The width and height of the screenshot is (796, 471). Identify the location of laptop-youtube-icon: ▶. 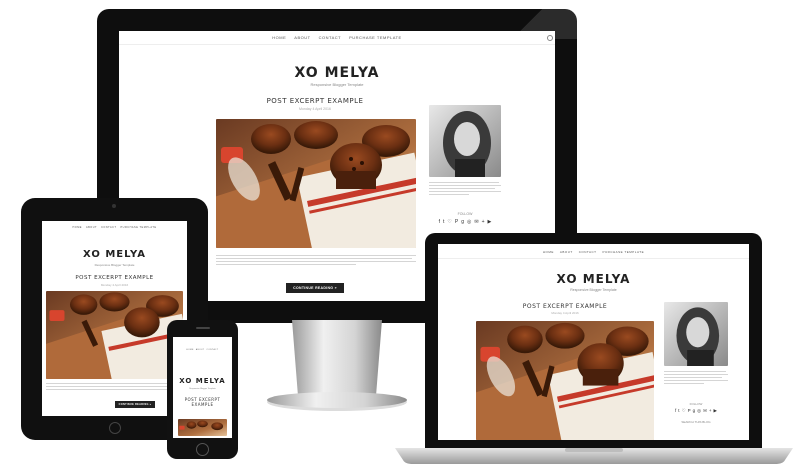
(715, 411).